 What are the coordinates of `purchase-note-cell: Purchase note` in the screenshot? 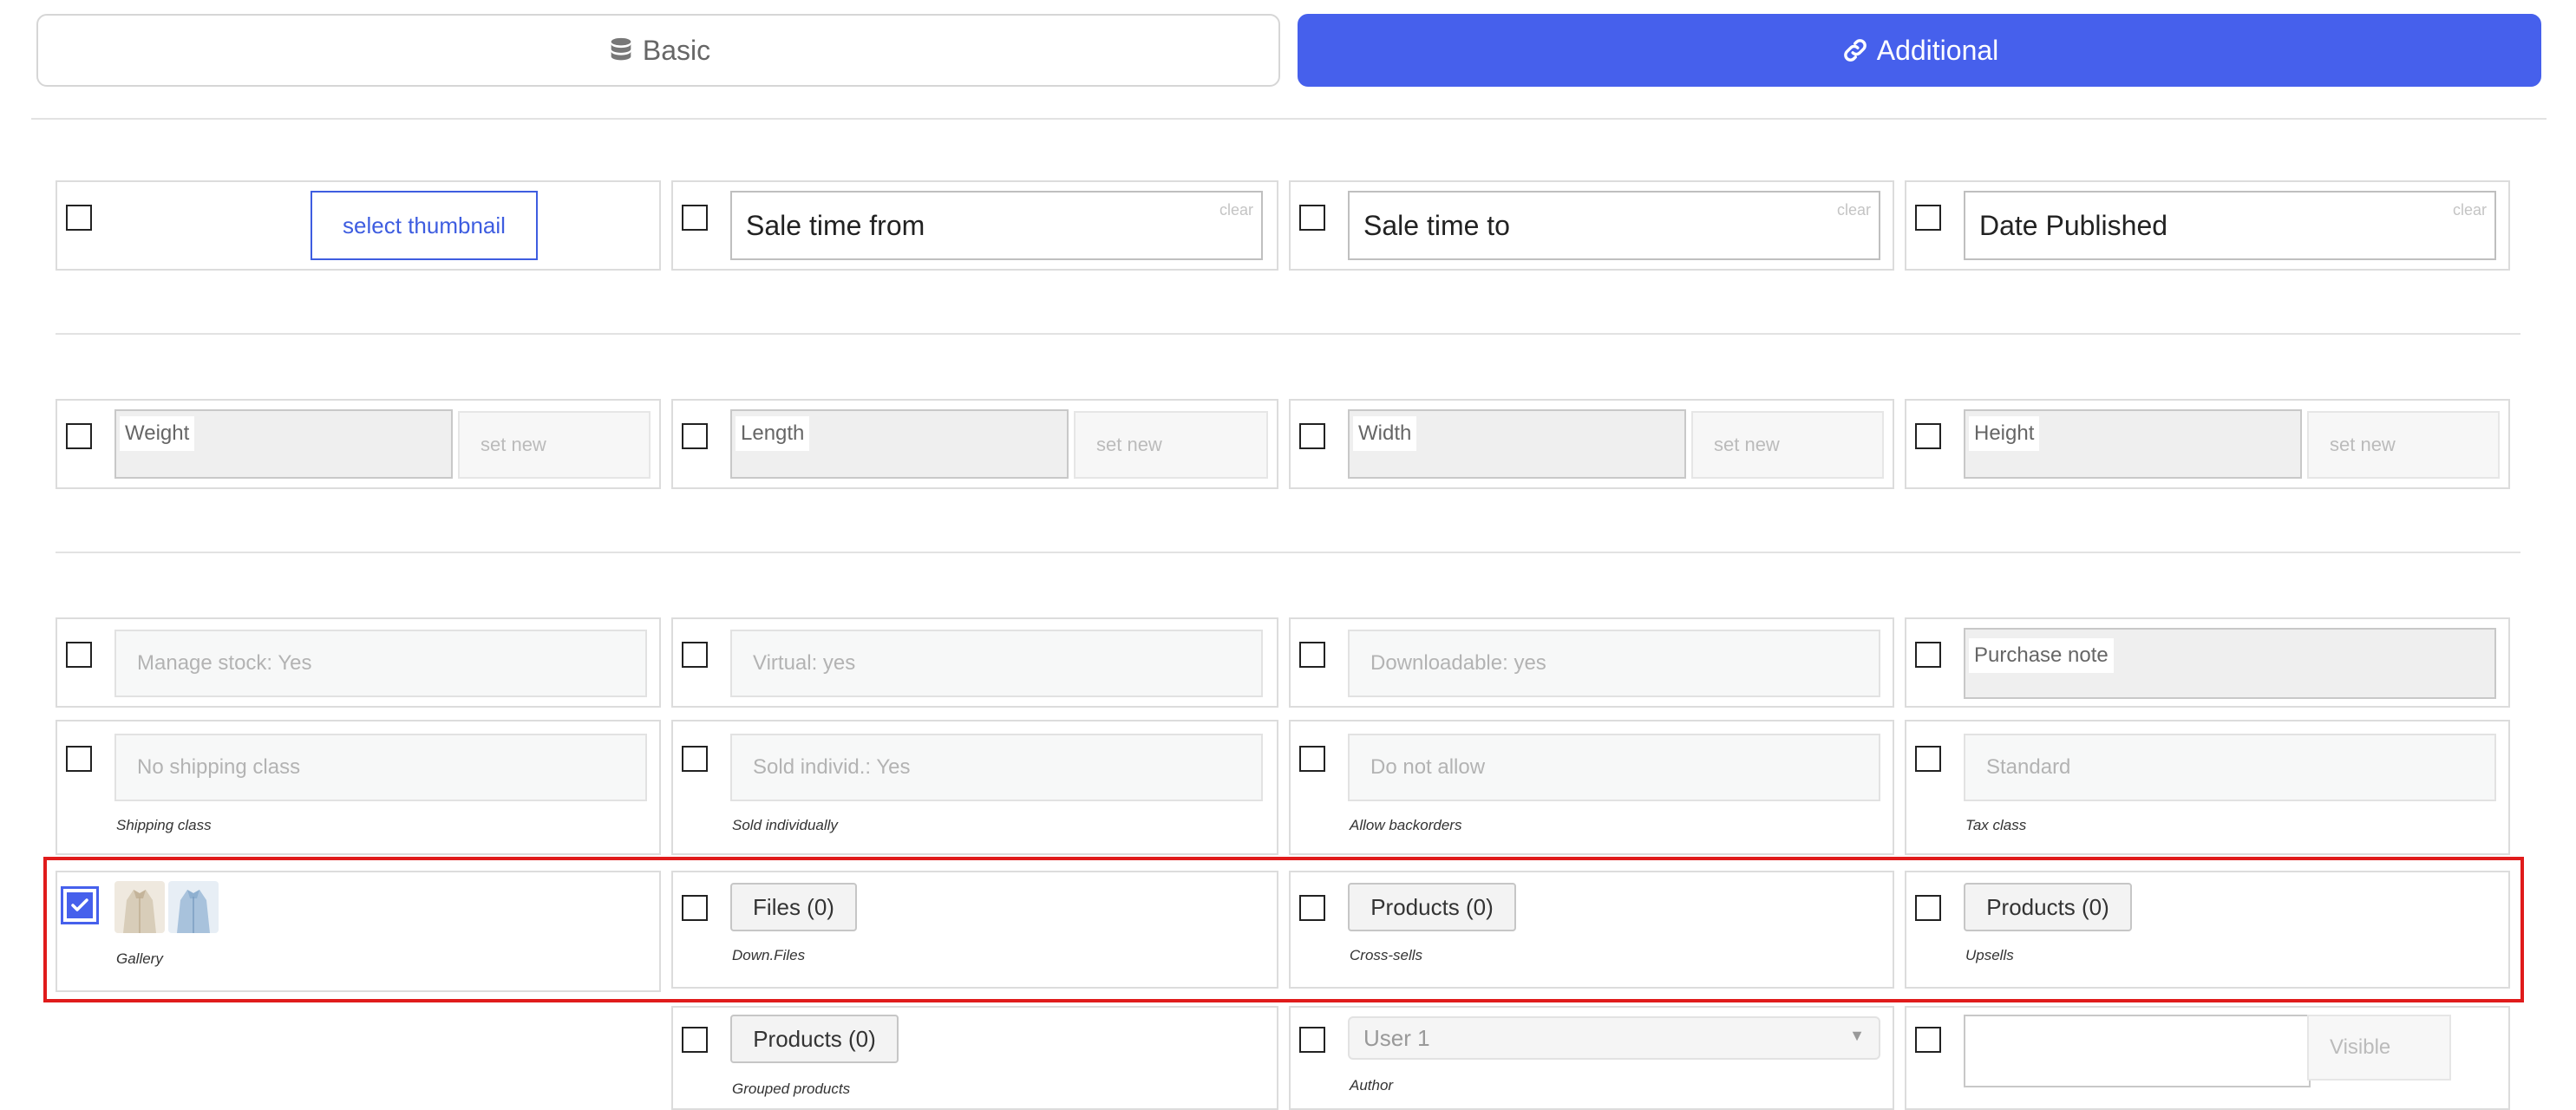 It's located at (2207, 662).